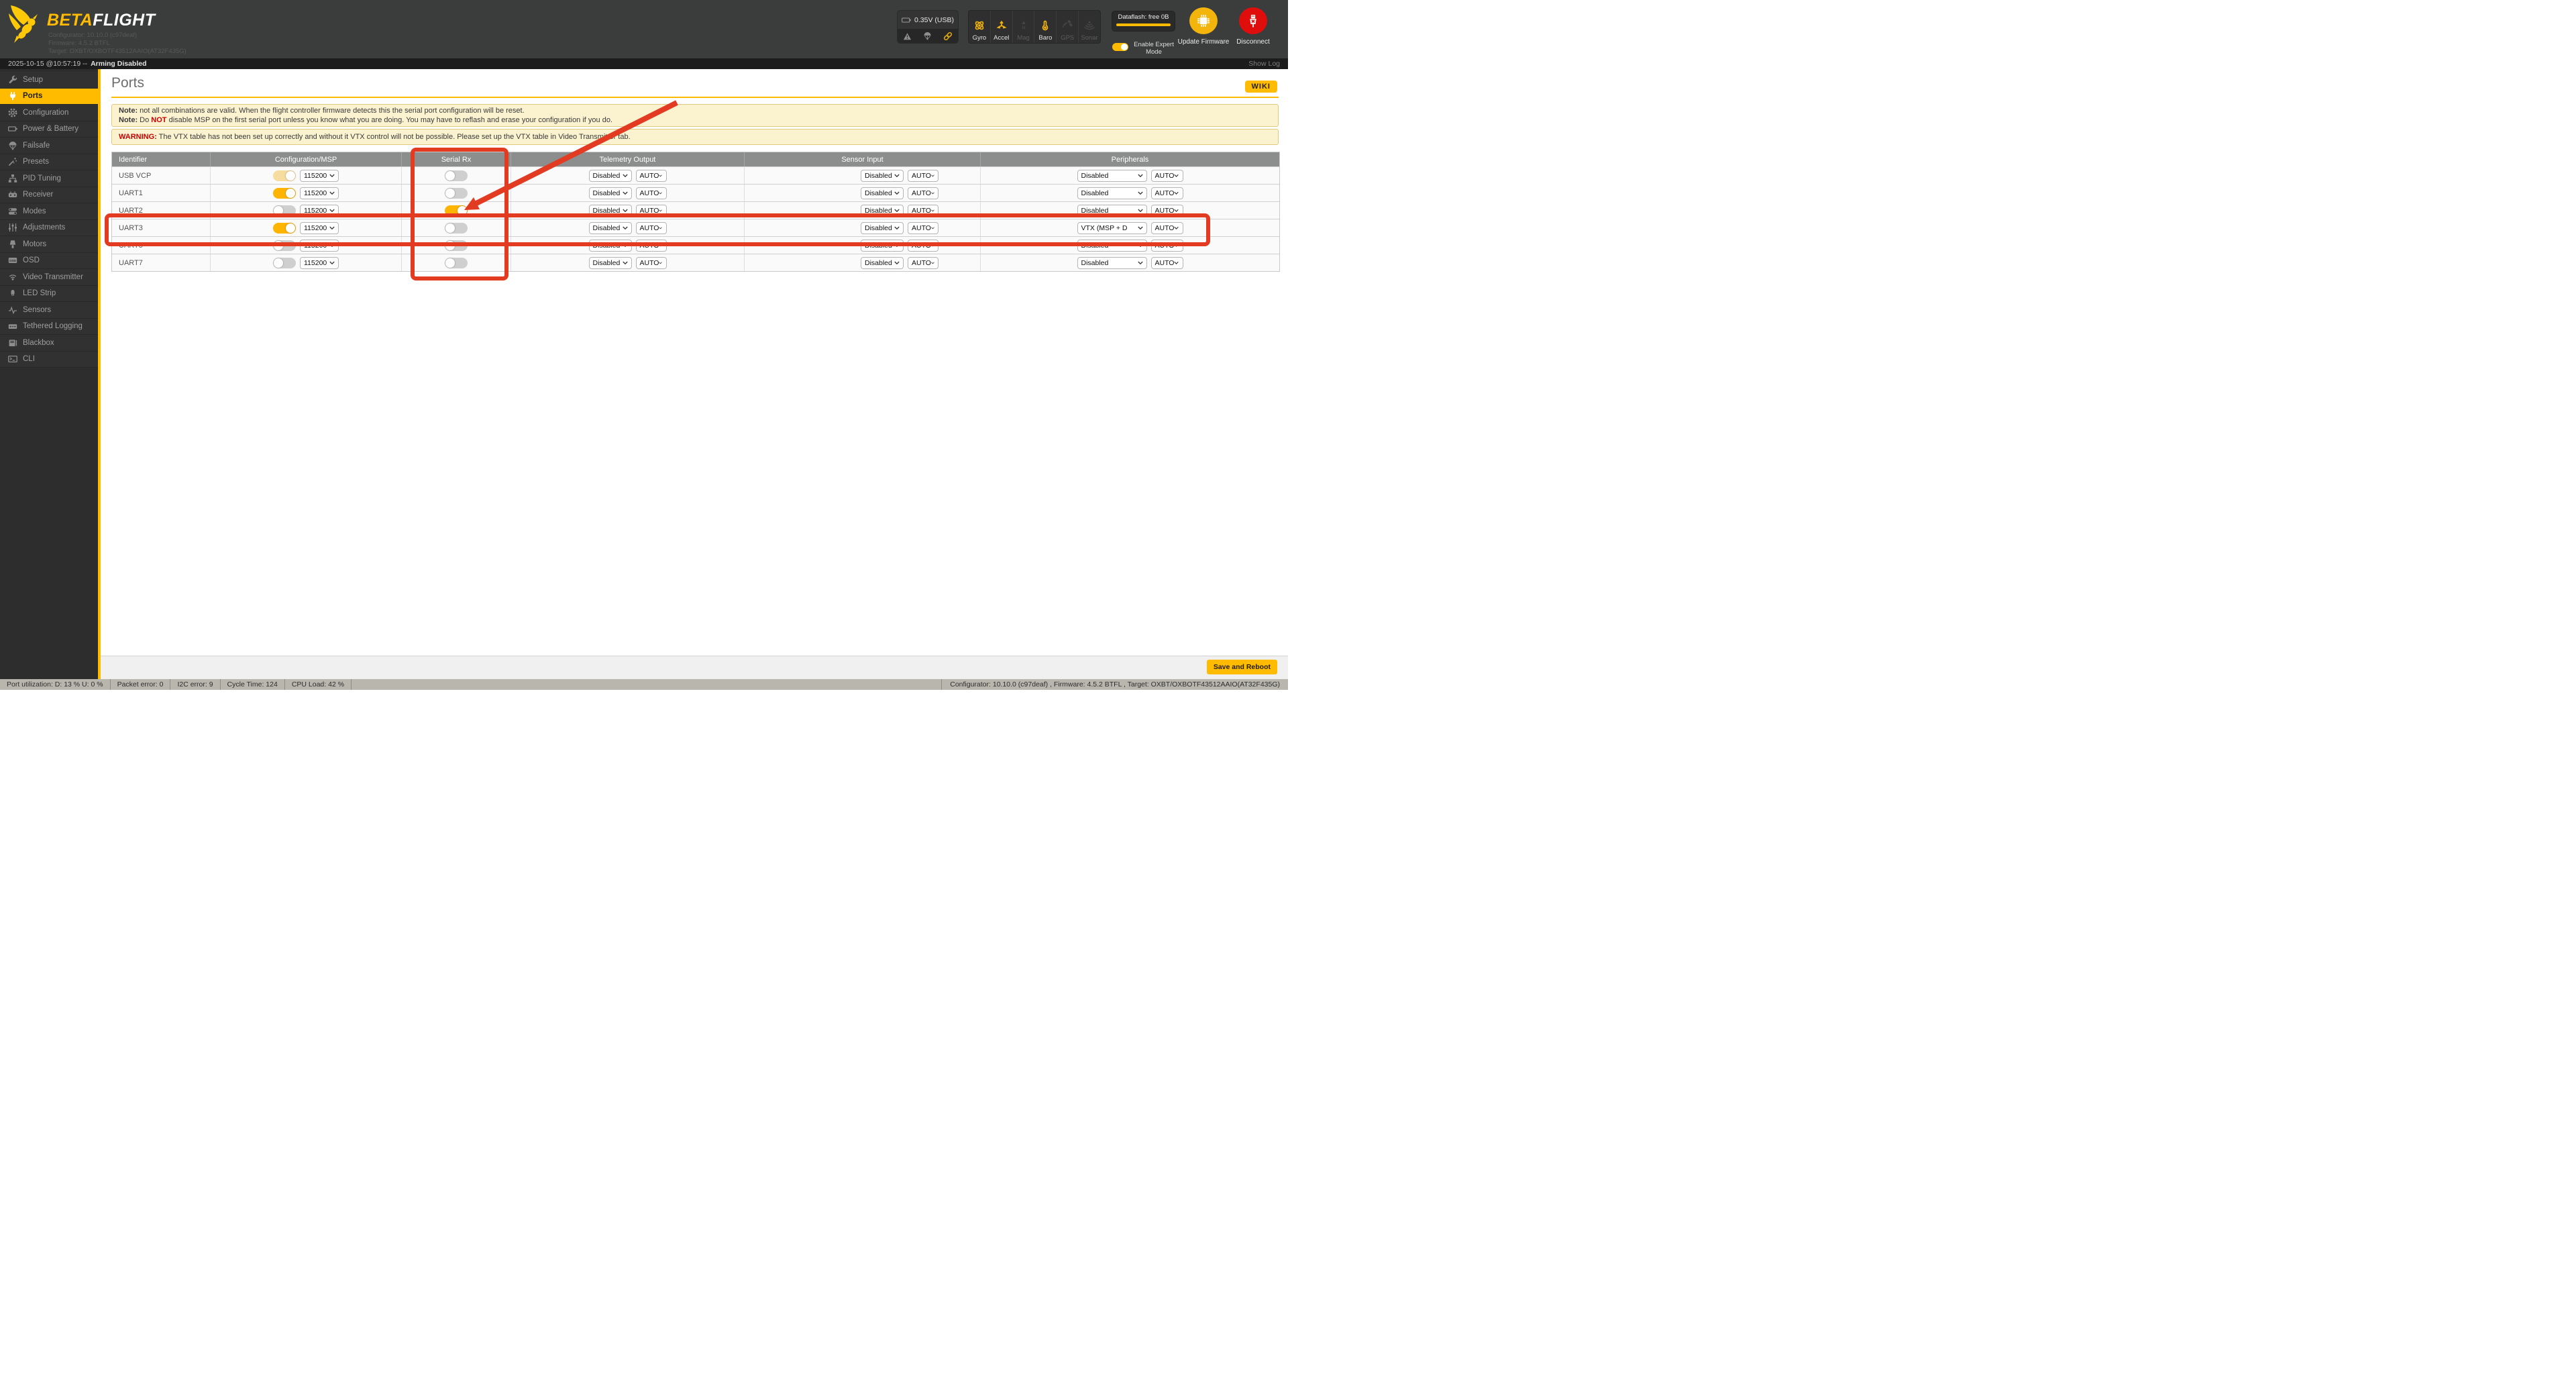 This screenshot has height=1379, width=2576. Describe the element at coordinates (49, 277) in the screenshot. I see `sidebar-item-video-transmitter: Video Transmitter` at that location.